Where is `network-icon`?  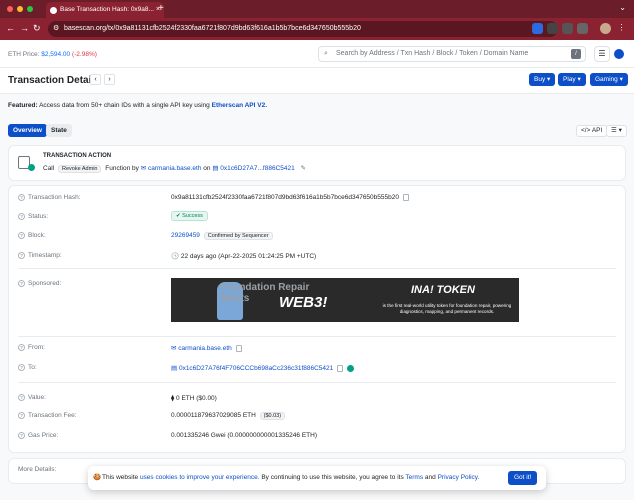
network-icon is located at coordinates (619, 54).